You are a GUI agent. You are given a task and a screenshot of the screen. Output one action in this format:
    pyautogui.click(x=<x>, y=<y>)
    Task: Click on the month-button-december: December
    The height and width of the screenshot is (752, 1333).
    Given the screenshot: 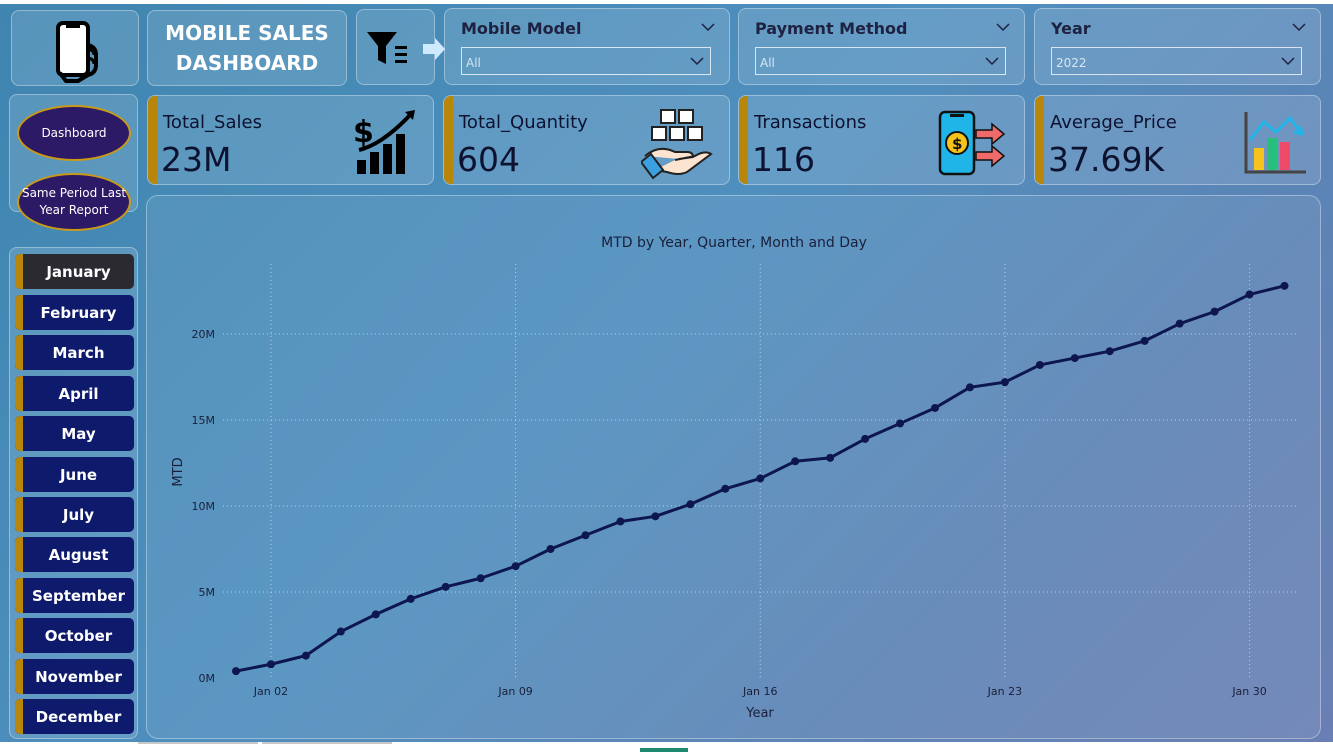 What is the action you would take?
    pyautogui.click(x=74, y=716)
    